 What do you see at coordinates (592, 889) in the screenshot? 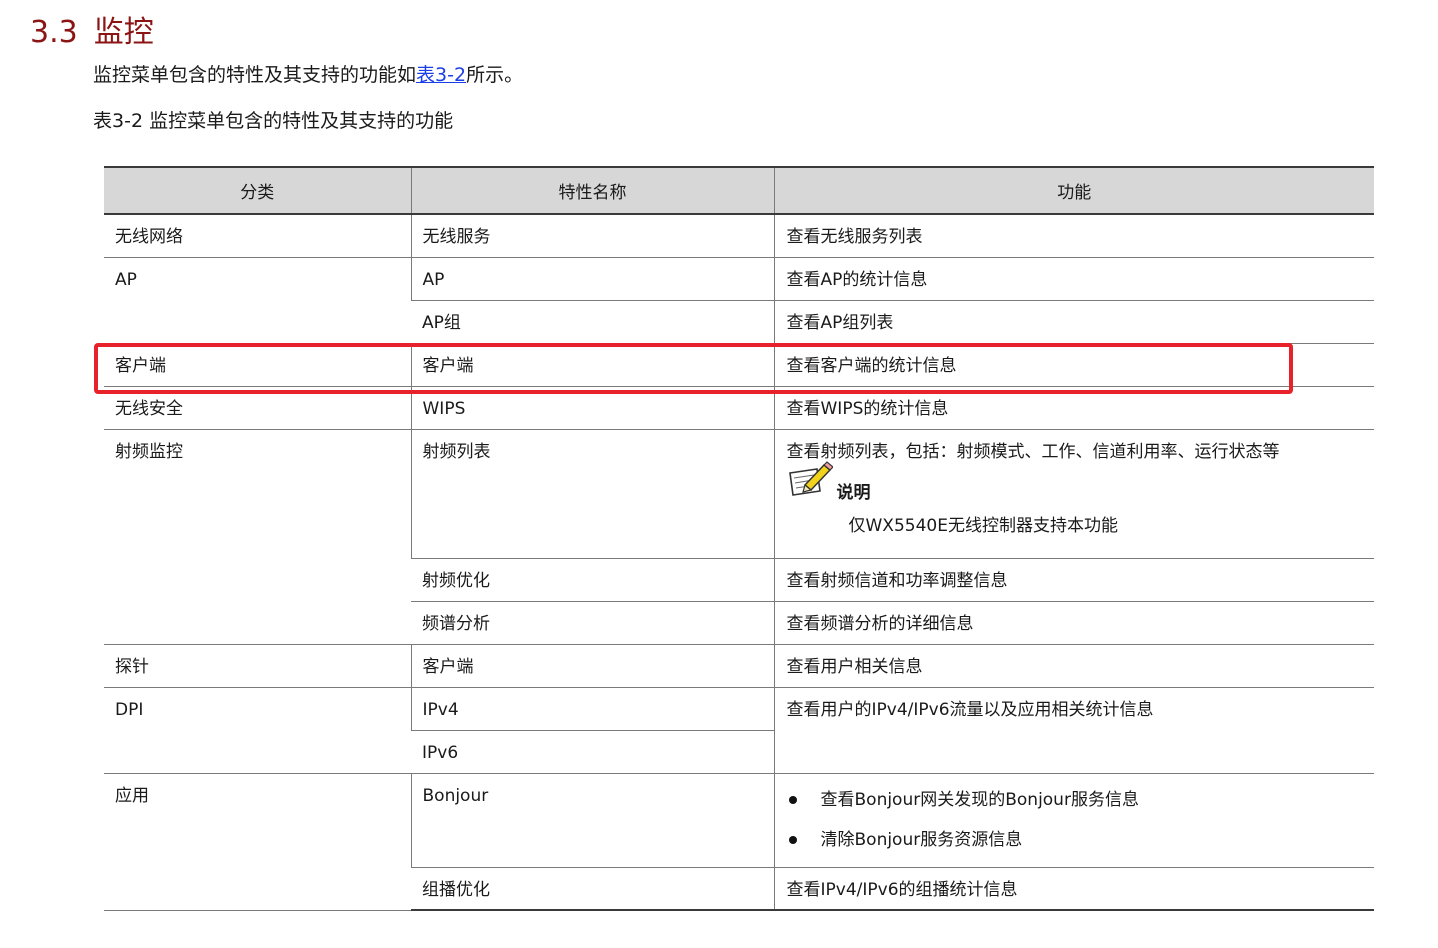
I see `feature-cell: 组播优化` at bounding box center [592, 889].